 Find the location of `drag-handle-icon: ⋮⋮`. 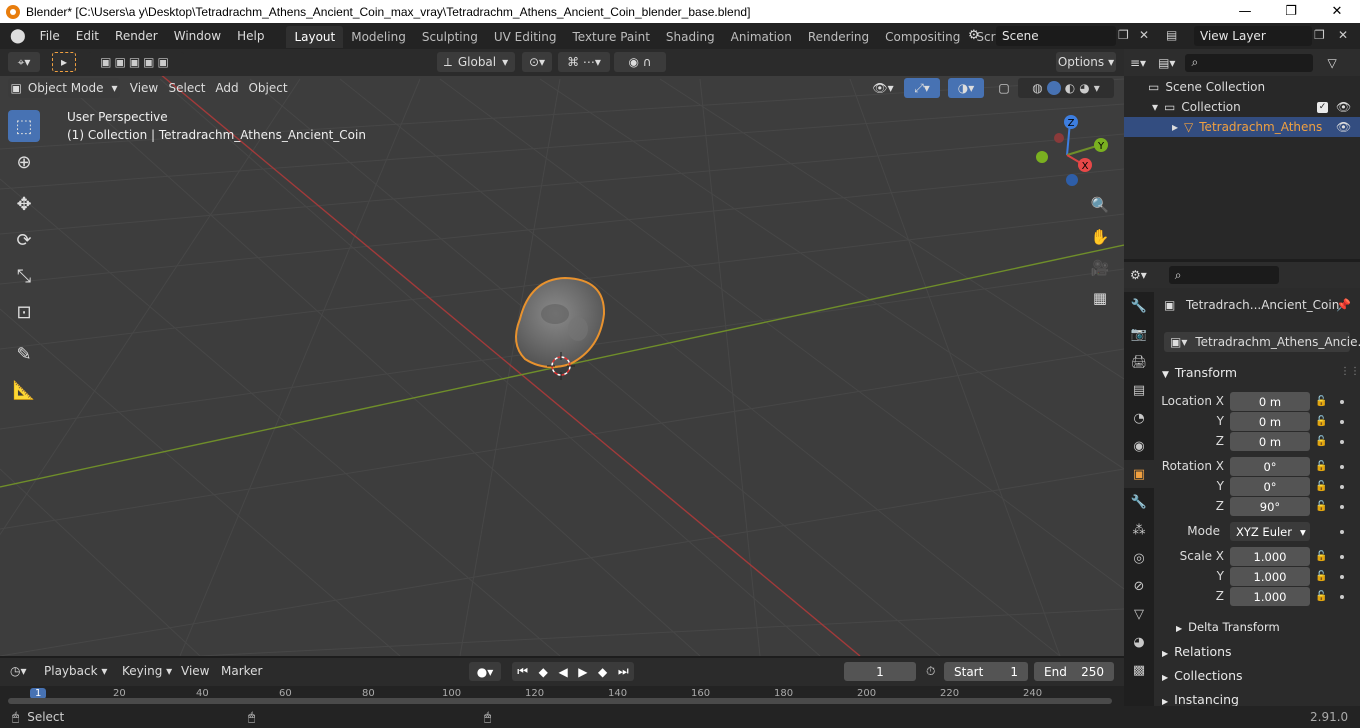

drag-handle-icon: ⋮⋮ is located at coordinates (1350, 371).